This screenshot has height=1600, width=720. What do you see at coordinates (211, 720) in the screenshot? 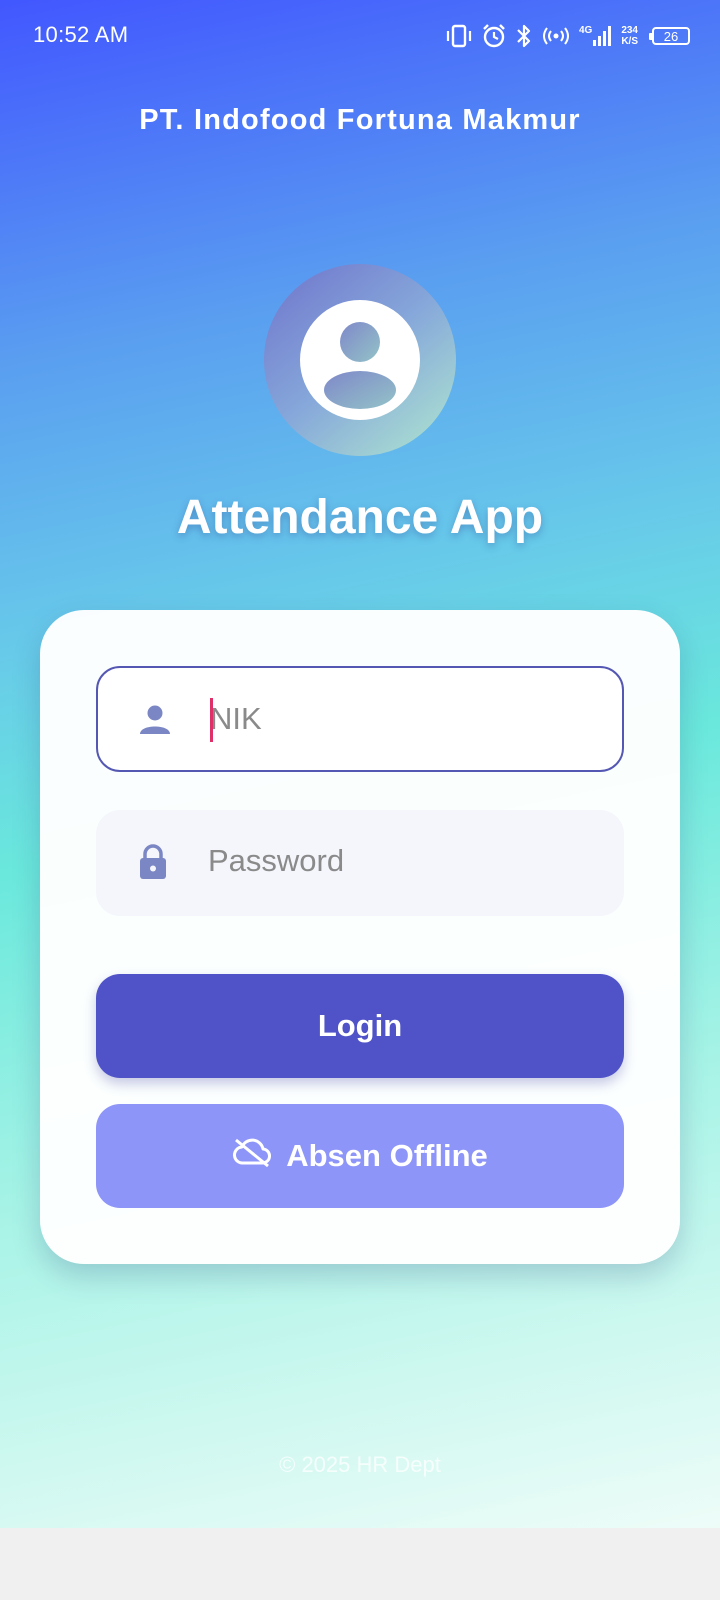
I see `text-cursor` at bounding box center [211, 720].